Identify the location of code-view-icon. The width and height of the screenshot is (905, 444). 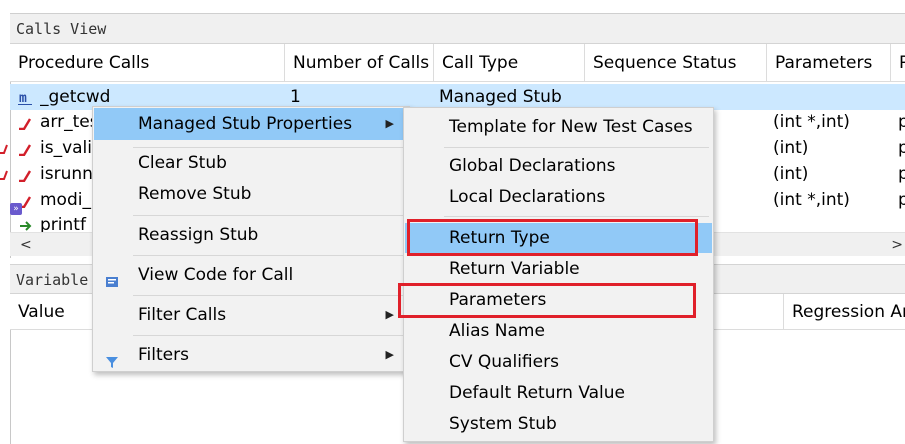
(112, 277).